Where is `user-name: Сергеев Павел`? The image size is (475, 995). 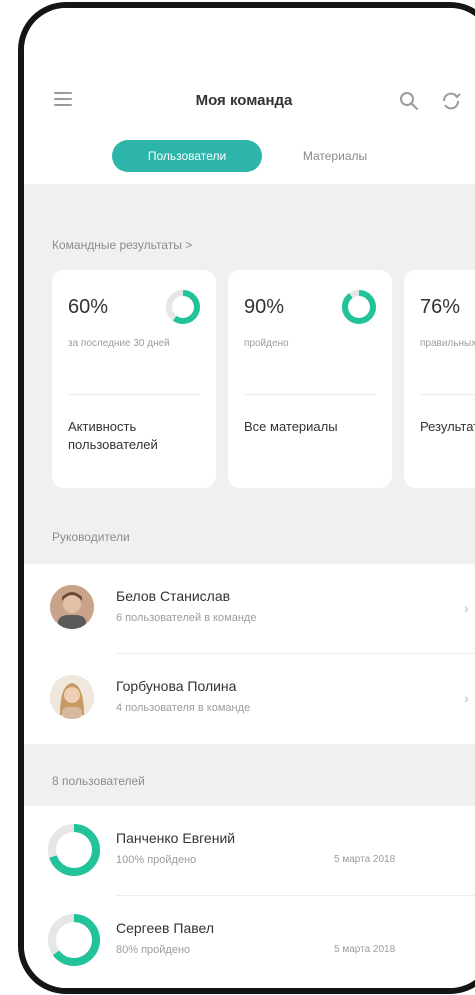 user-name: Сергеев Павел is located at coordinates (165, 928).